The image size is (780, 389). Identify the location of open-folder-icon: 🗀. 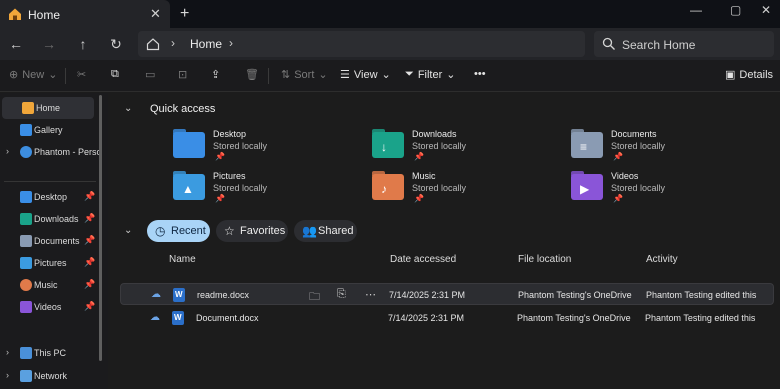
(314, 297).